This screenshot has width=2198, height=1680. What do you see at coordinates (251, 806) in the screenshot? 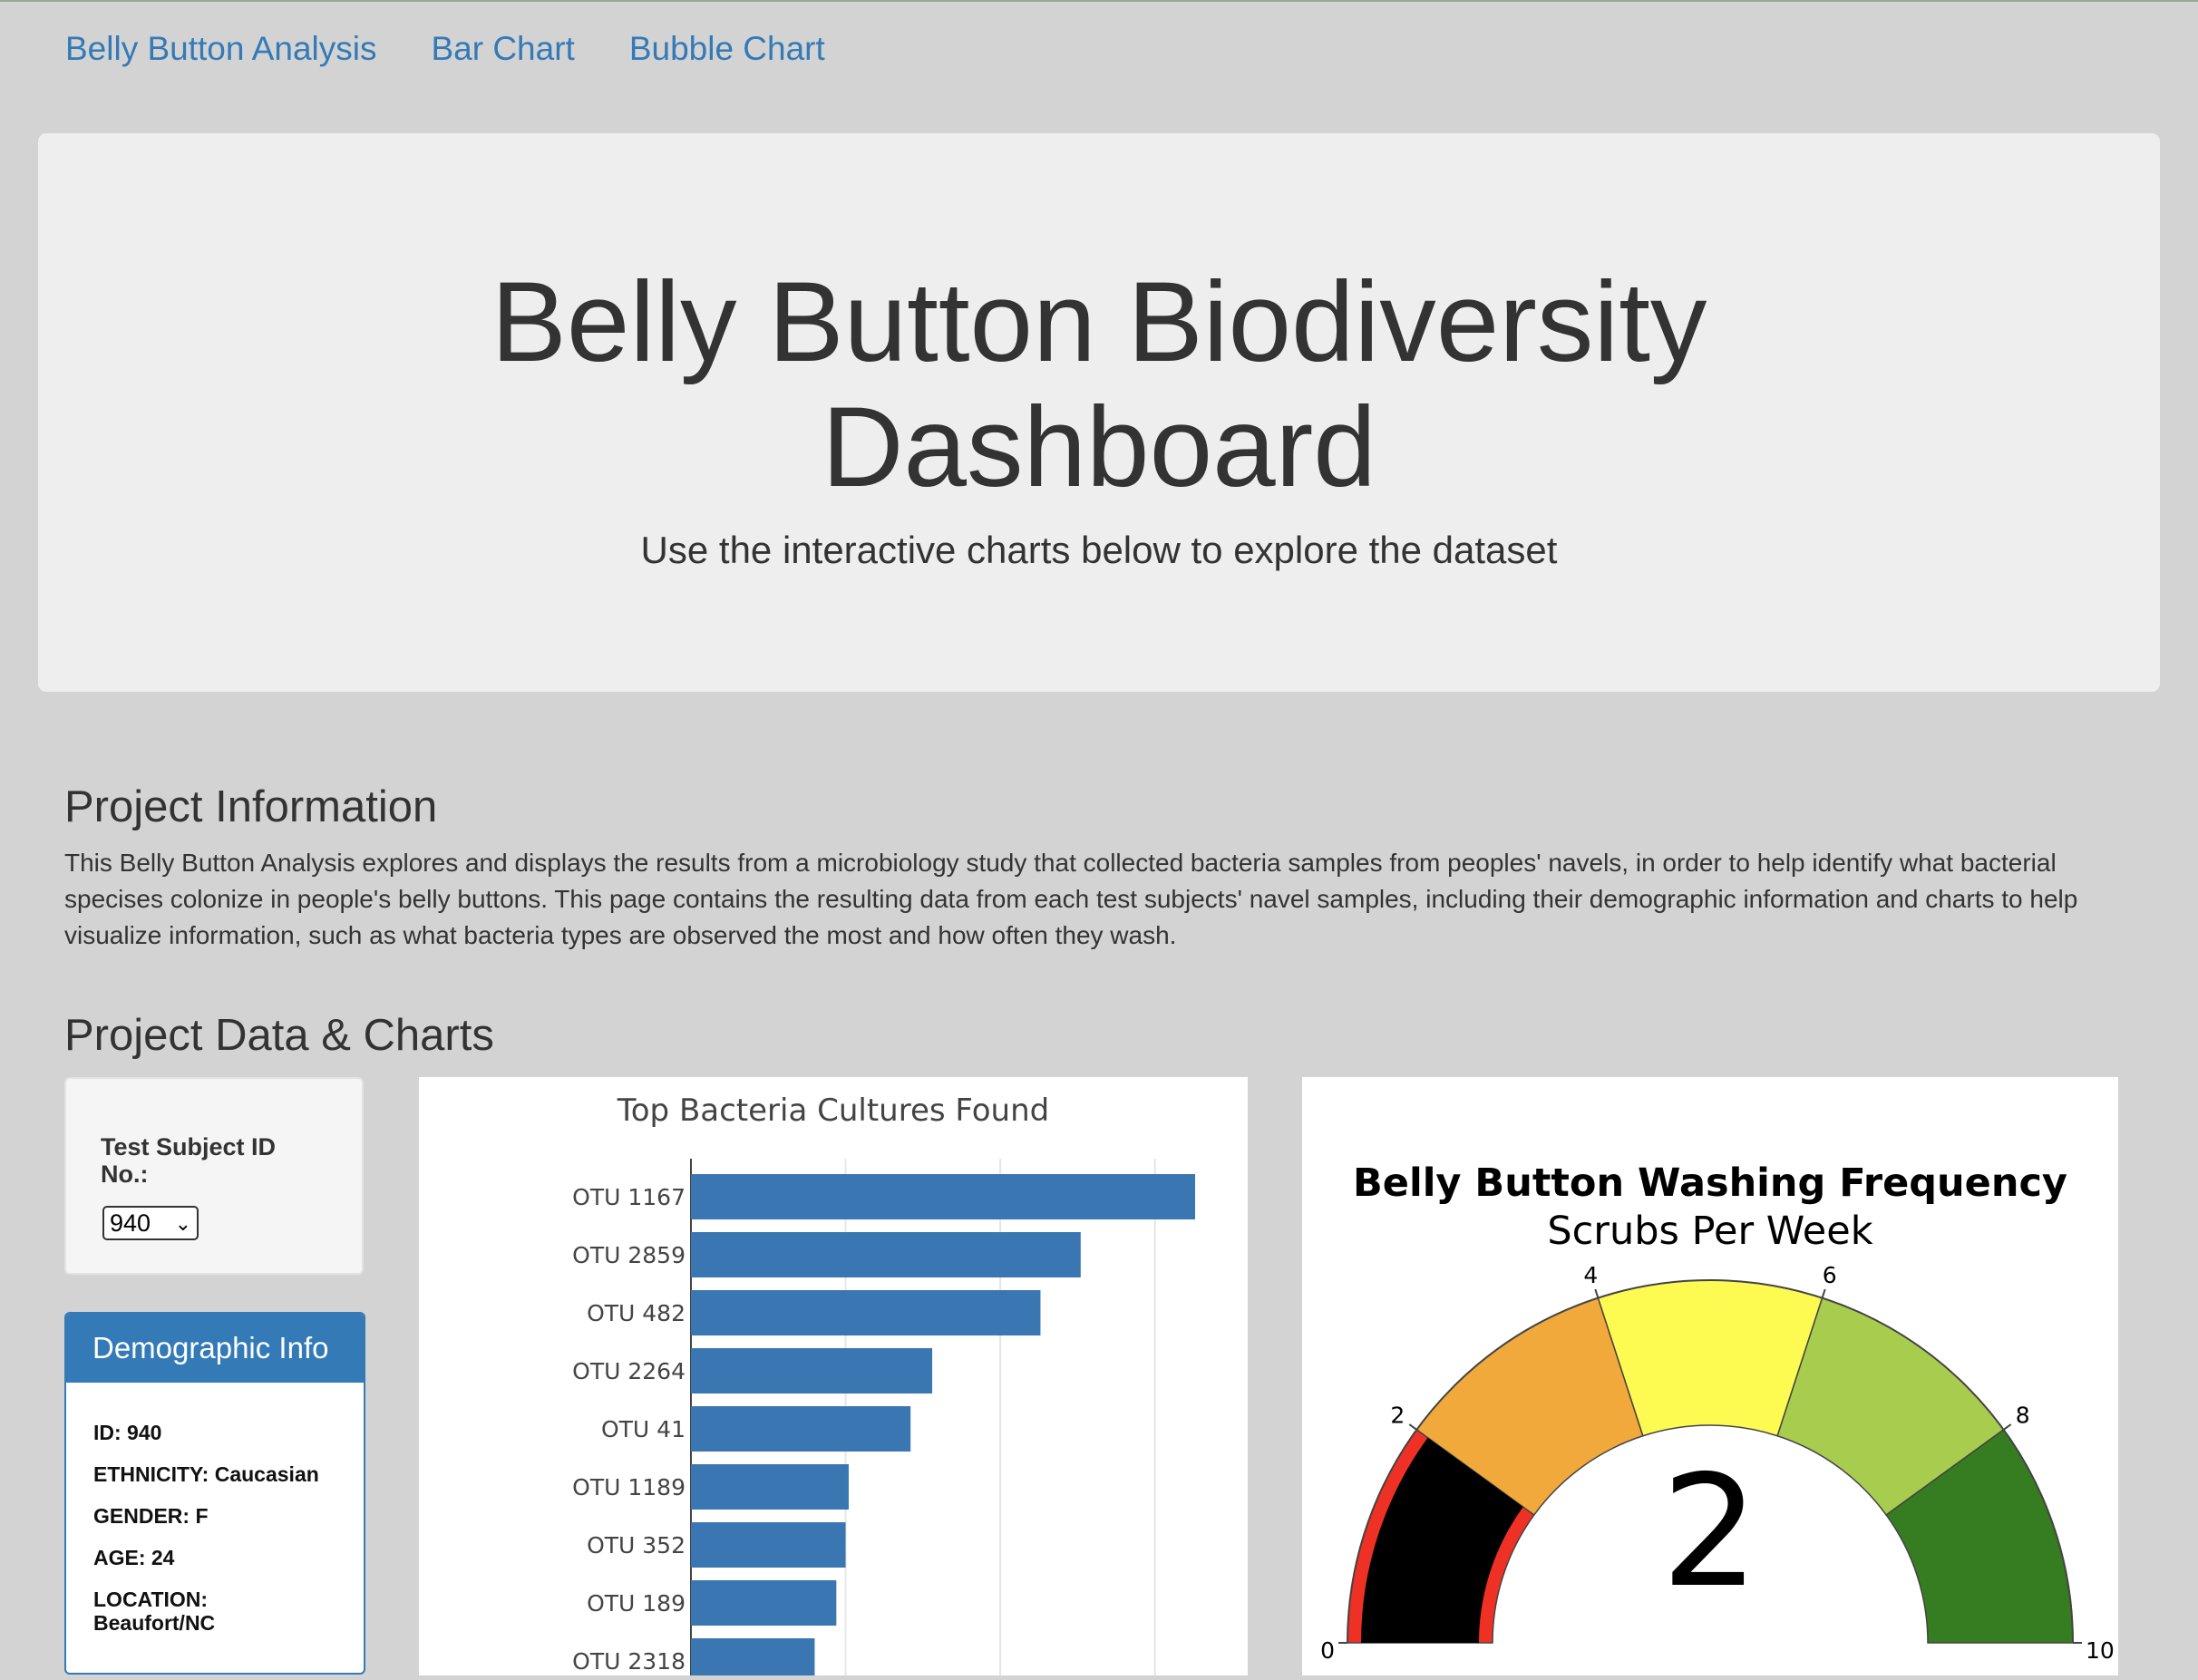
I see `project-info-heading: Project Information` at bounding box center [251, 806].